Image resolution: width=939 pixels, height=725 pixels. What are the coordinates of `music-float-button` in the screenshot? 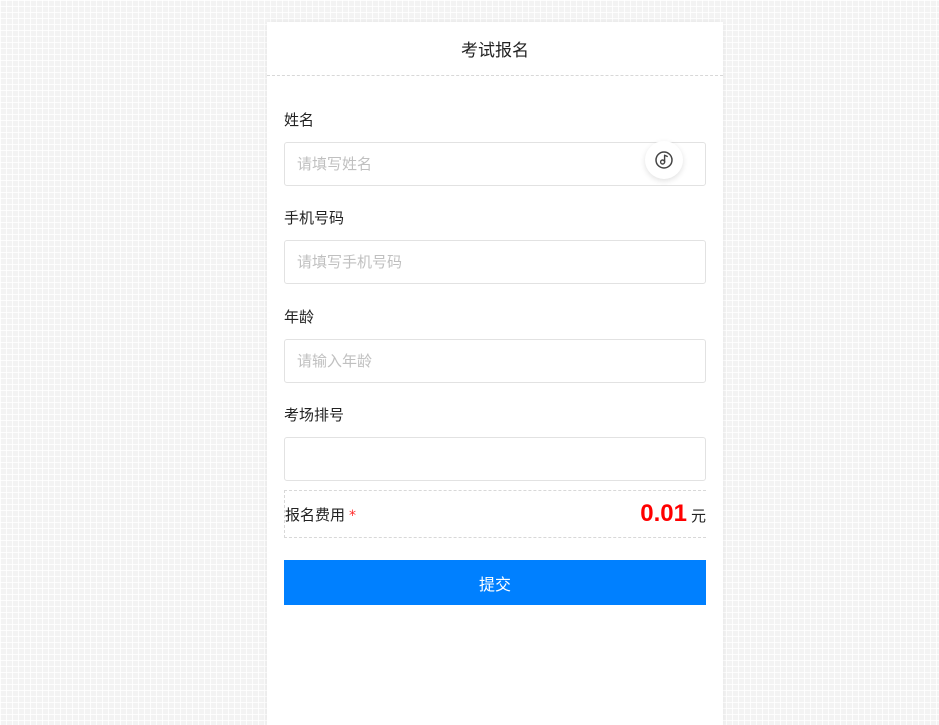 It's located at (664, 160).